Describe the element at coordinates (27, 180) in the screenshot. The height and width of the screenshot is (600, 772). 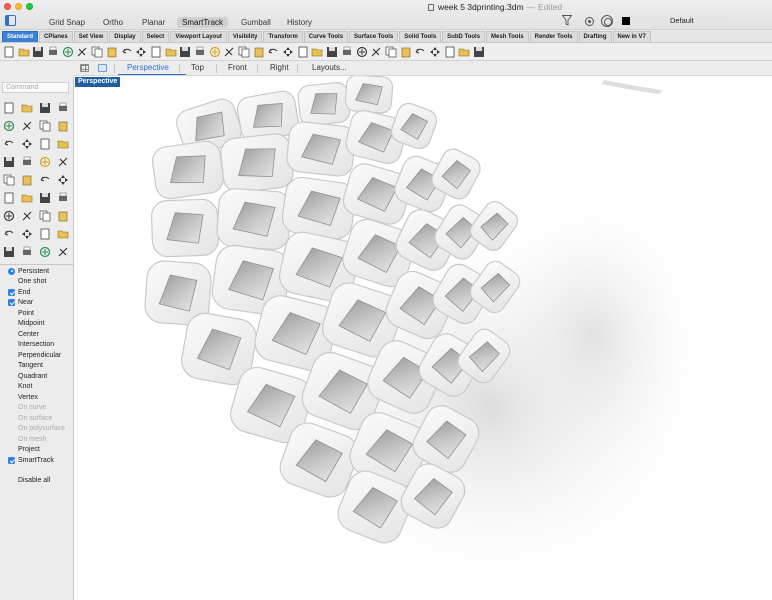
I see `fire-icon` at that location.